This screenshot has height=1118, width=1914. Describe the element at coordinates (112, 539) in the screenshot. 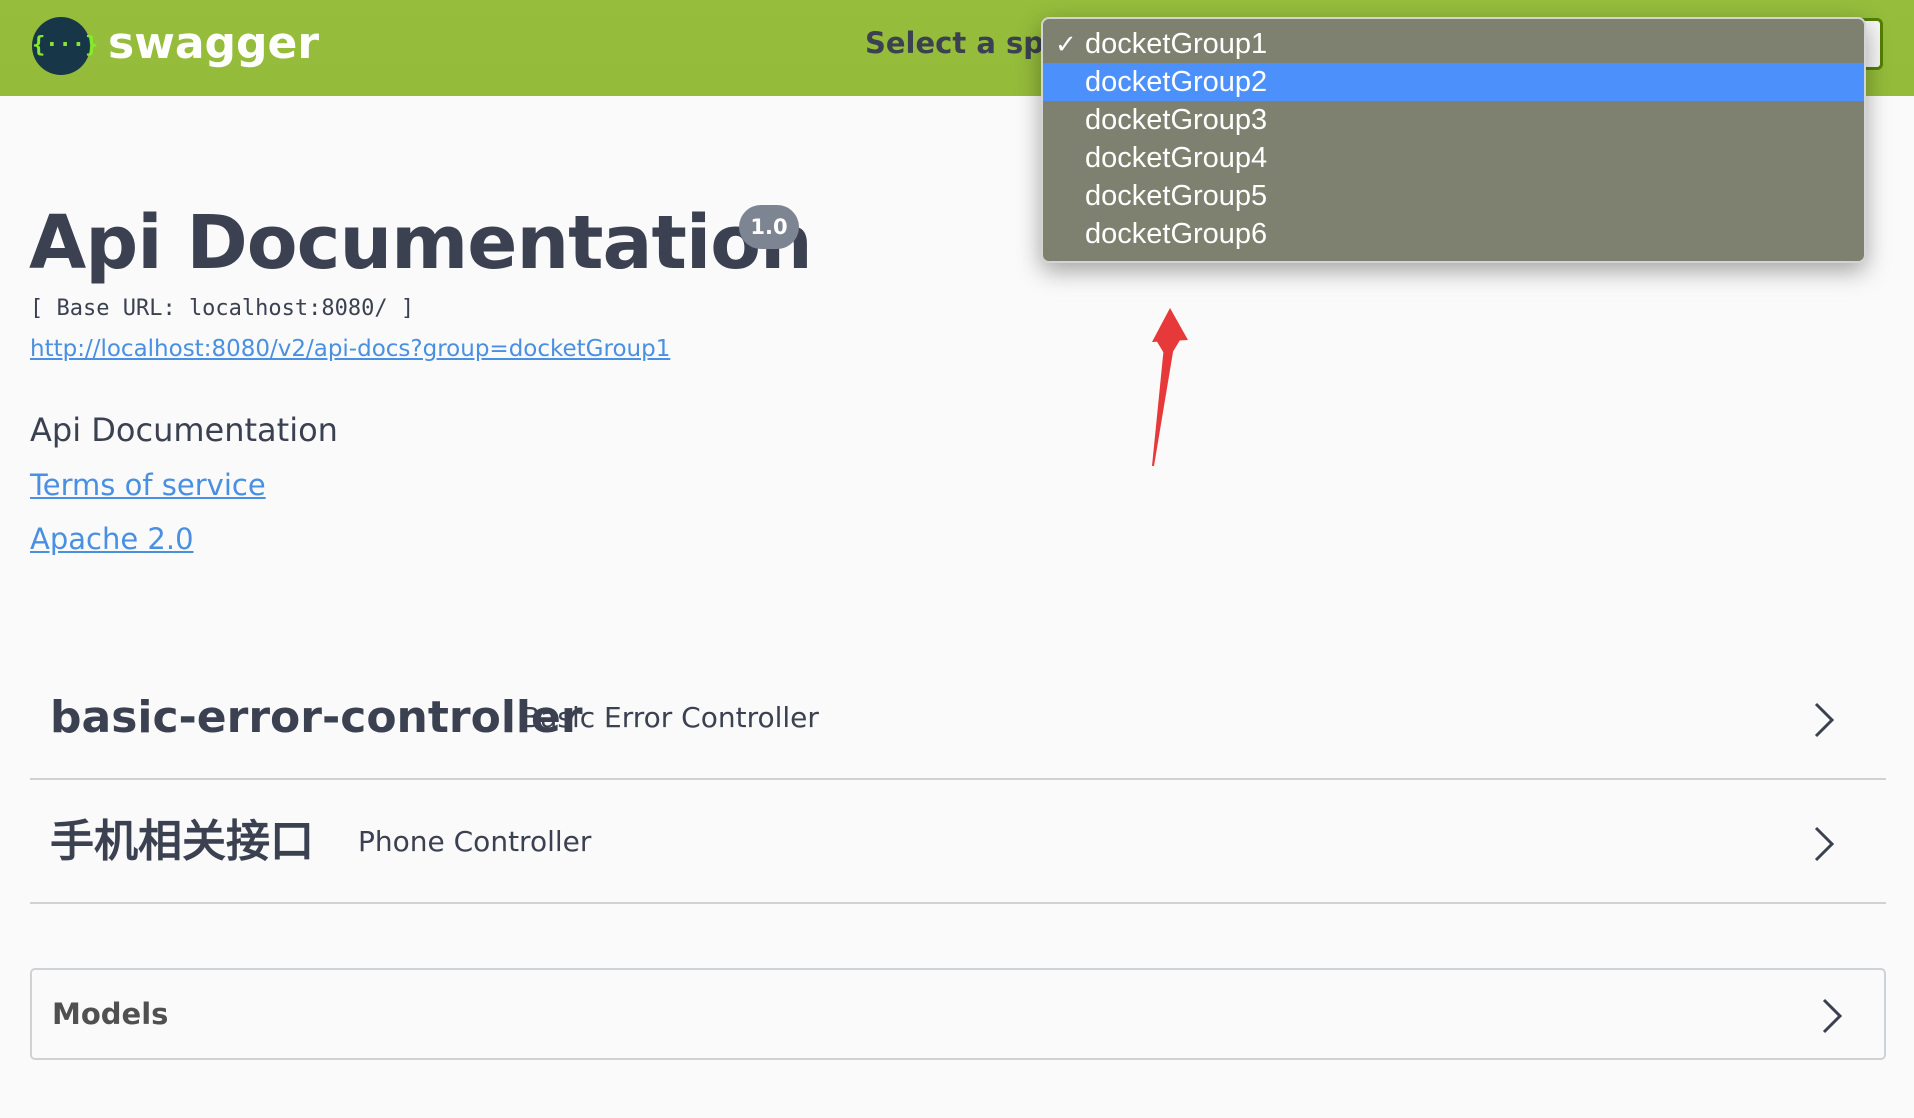

I see `license-link: Apache 2.0` at that location.